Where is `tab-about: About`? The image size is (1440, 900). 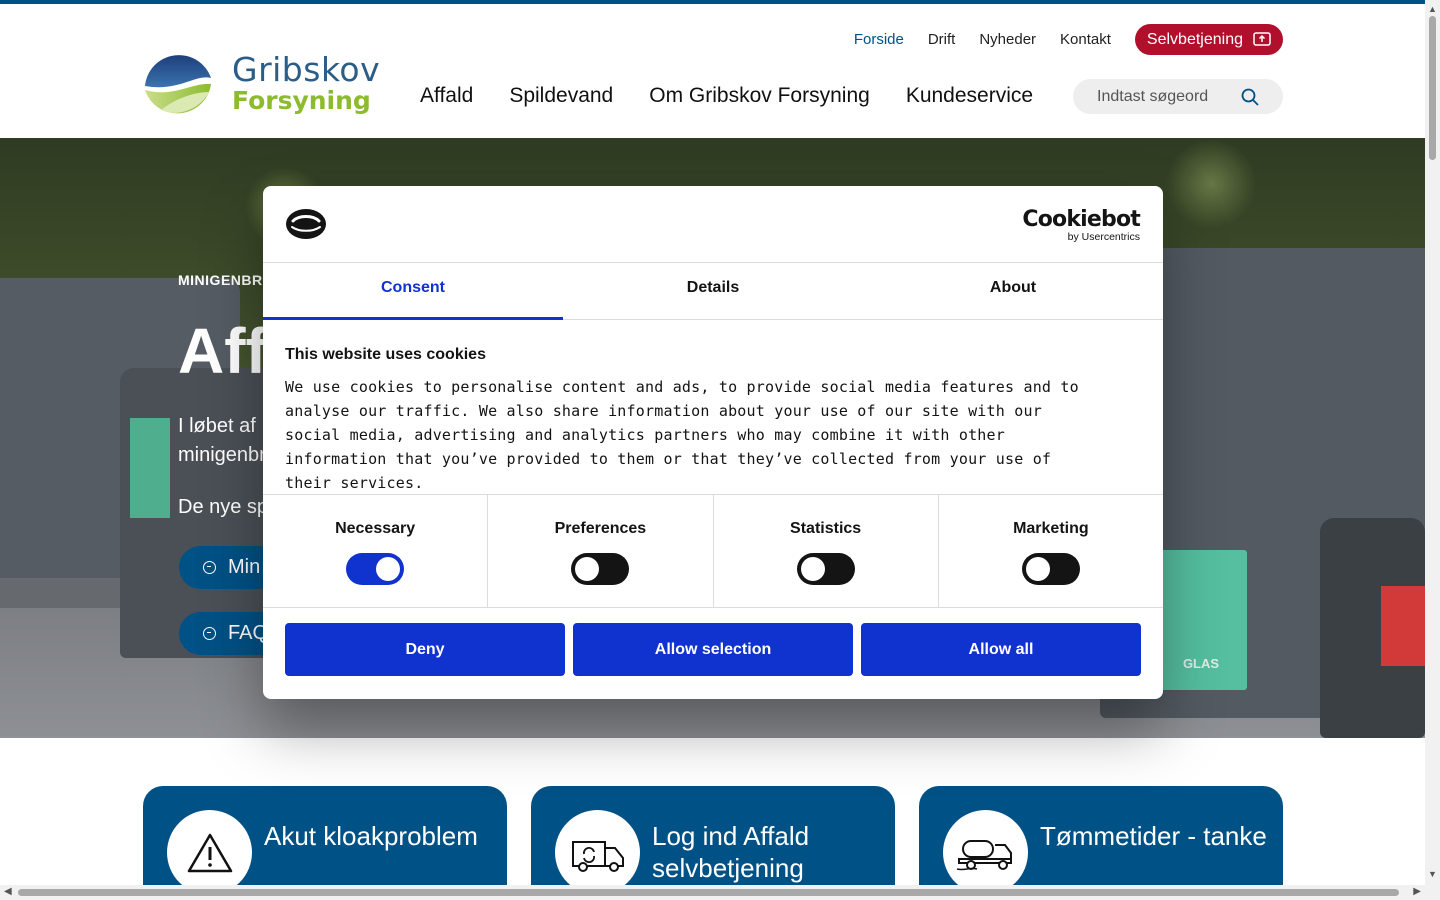
tab-about: About is located at coordinates (1013, 291).